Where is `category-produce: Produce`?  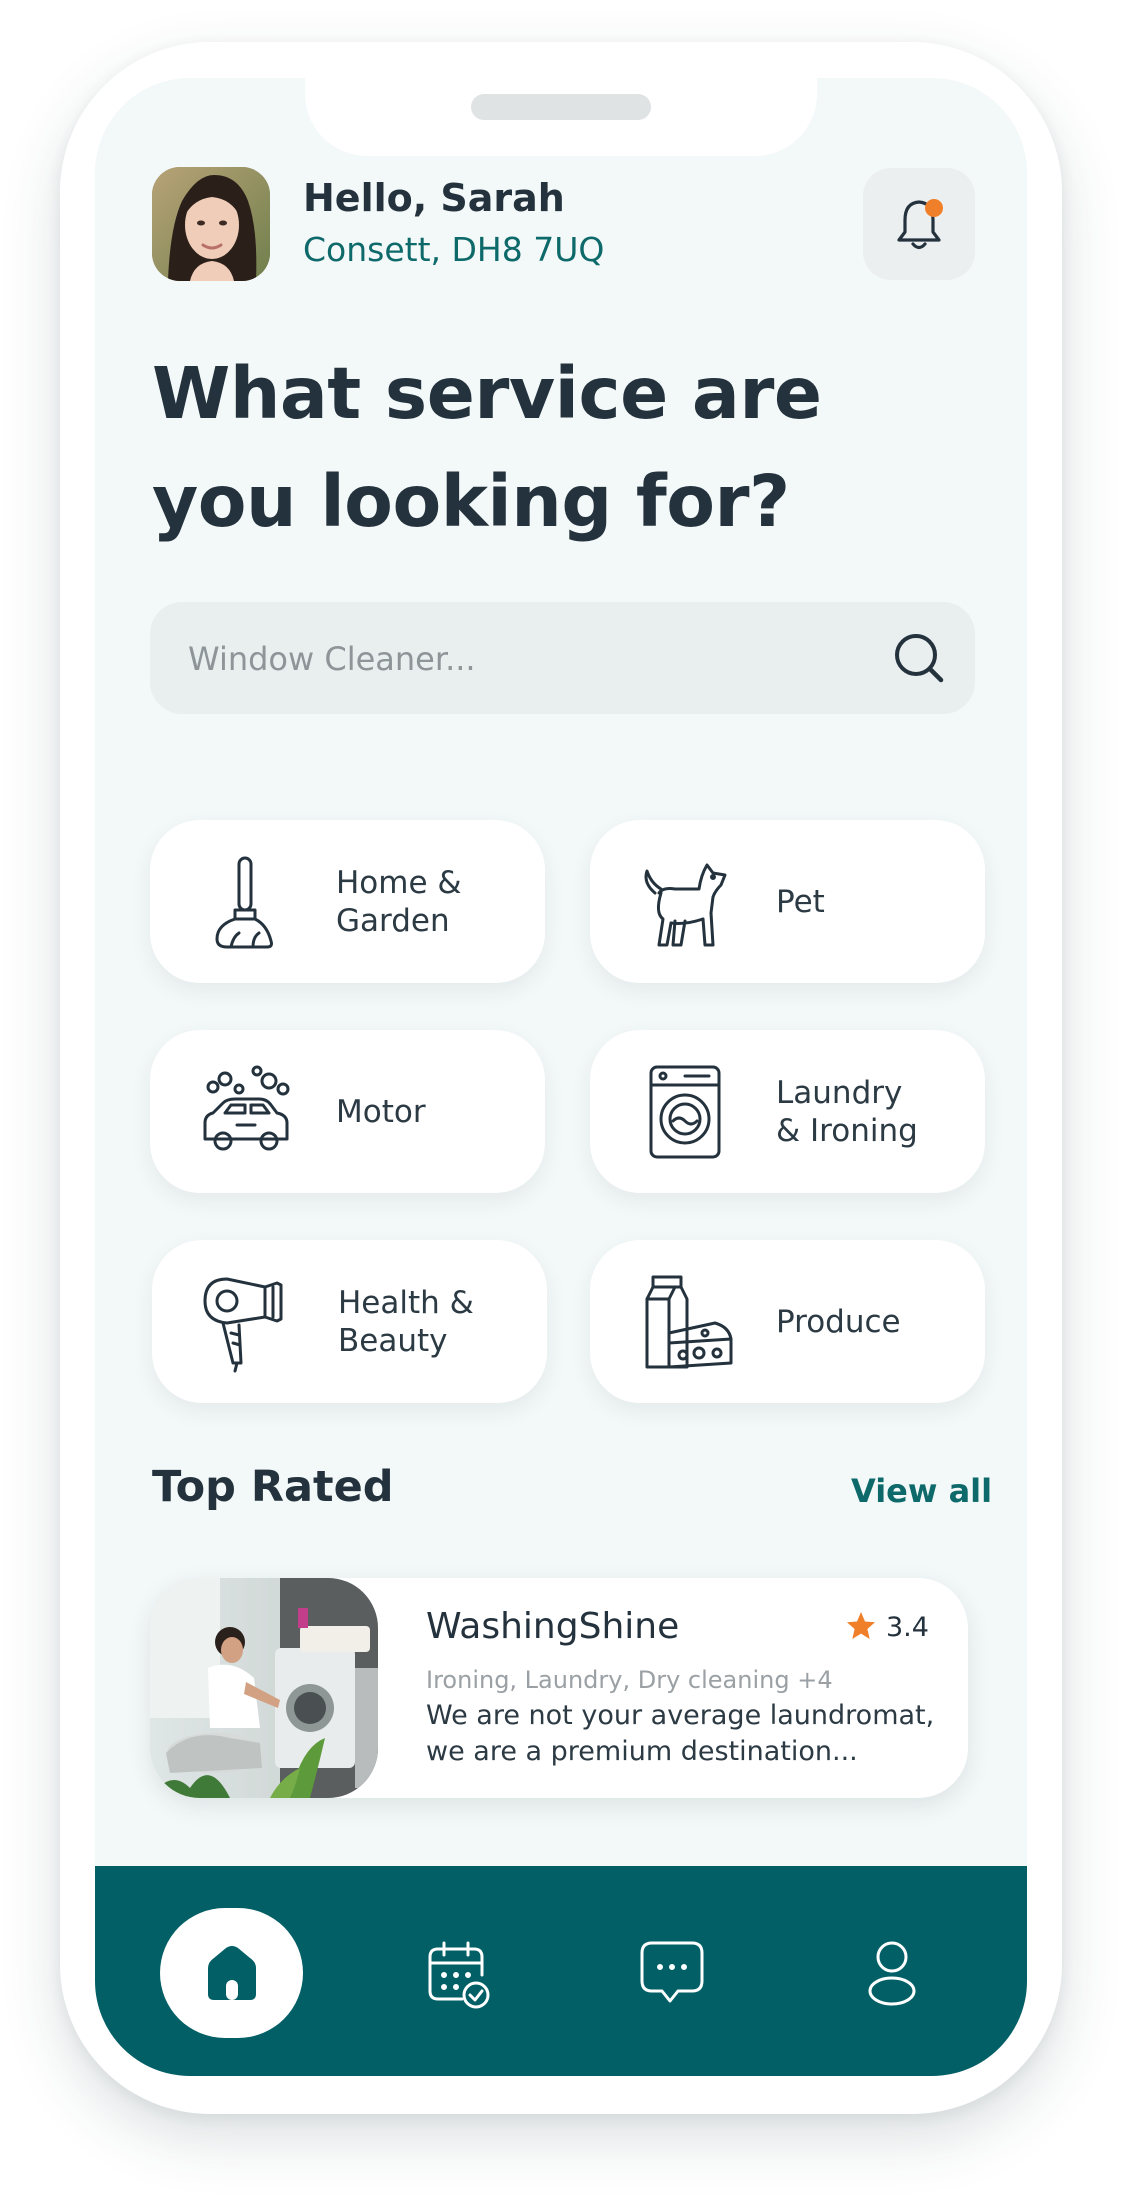
category-produce: Produce is located at coordinates (787, 1321).